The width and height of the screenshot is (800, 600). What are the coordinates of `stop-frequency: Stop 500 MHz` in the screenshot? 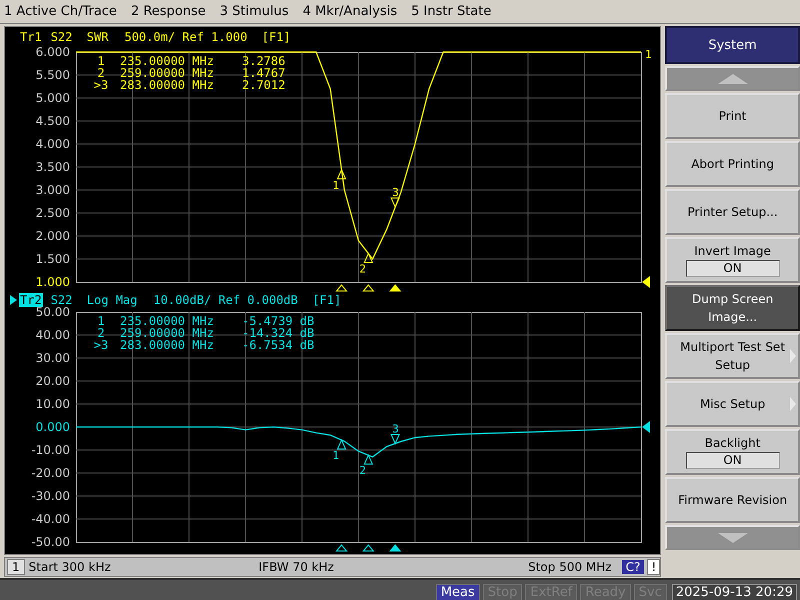 It's located at (570, 567).